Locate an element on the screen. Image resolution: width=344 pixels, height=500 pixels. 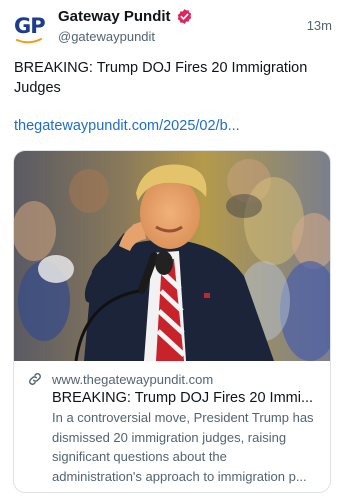
post-header: GP Gateway Pundit @gatewaypundit 13m is located at coordinates (174, 26).